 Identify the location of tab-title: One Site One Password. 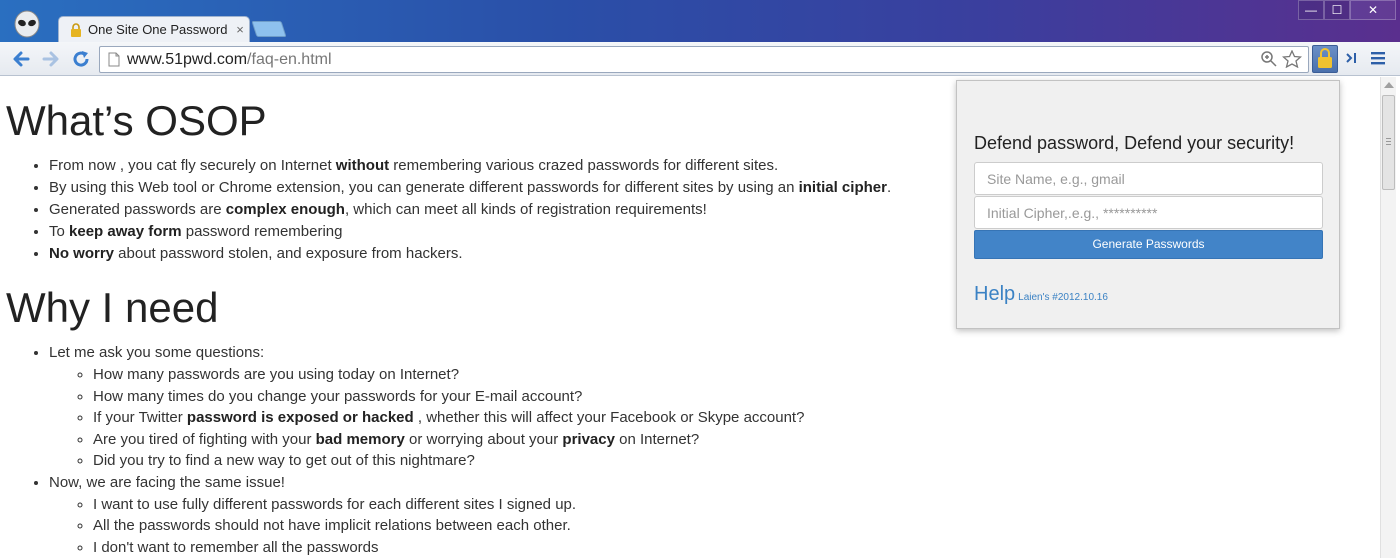
(158, 29).